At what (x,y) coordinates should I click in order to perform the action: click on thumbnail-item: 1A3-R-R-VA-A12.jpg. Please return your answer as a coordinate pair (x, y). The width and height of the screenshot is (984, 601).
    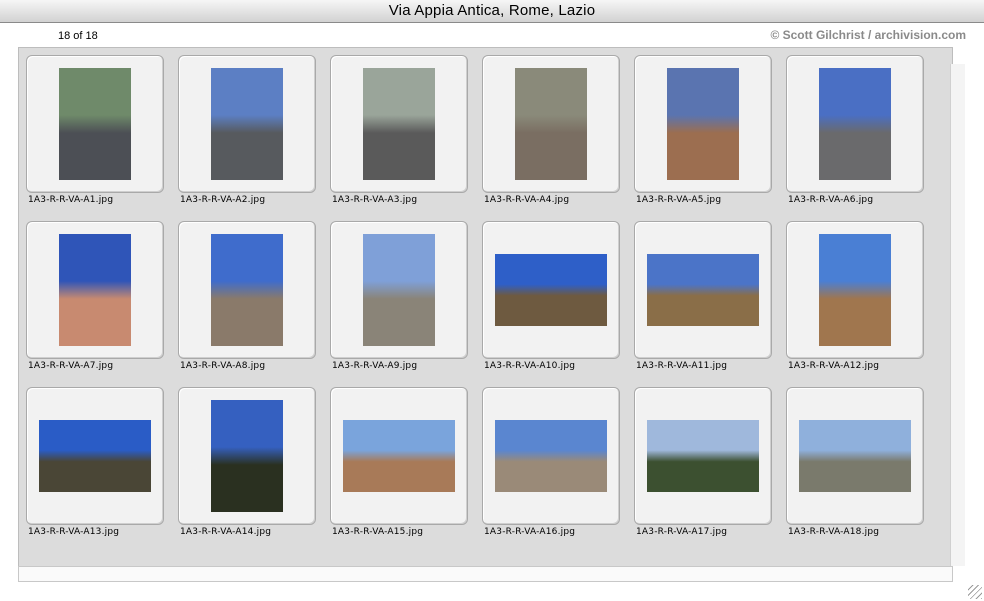
    Looking at the image, I should click on (856, 301).